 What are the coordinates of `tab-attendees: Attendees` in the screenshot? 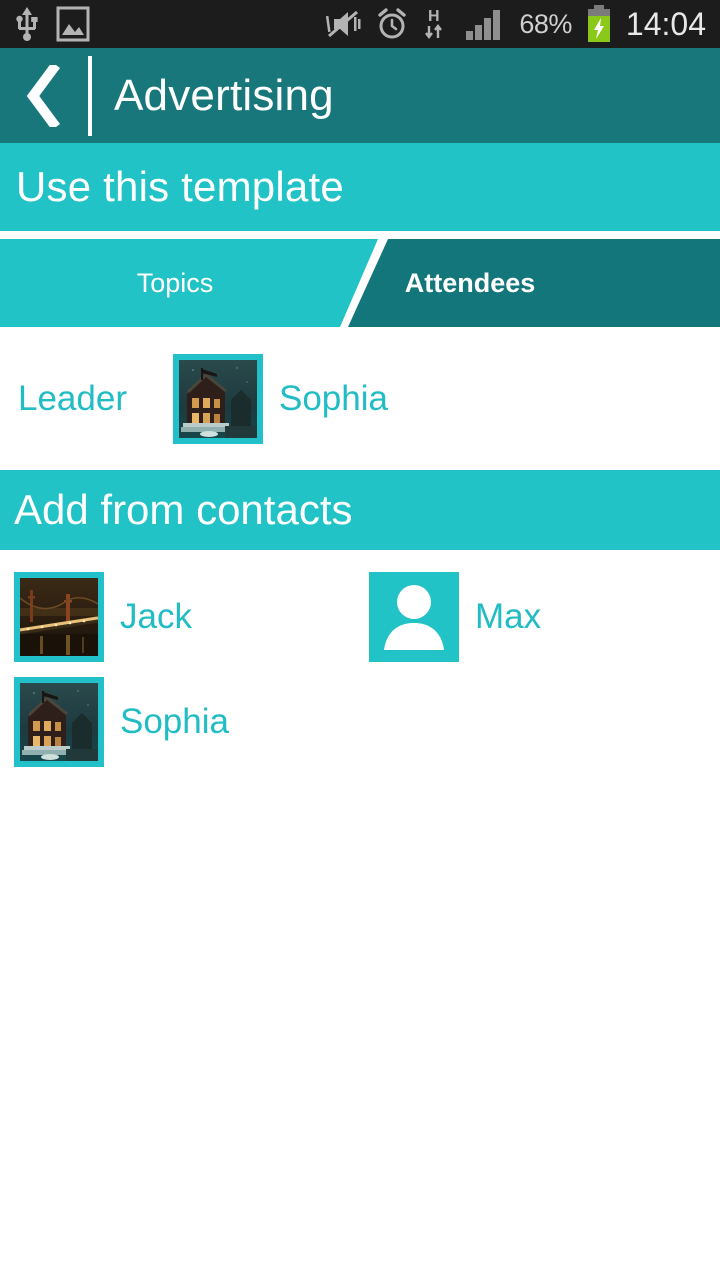 It's located at (534, 283).